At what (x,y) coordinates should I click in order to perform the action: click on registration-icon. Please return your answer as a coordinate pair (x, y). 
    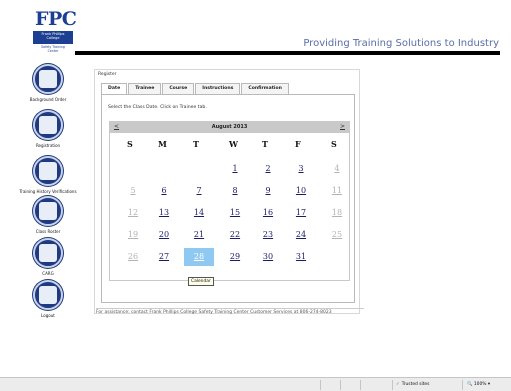
    Looking at the image, I should click on (48, 125).